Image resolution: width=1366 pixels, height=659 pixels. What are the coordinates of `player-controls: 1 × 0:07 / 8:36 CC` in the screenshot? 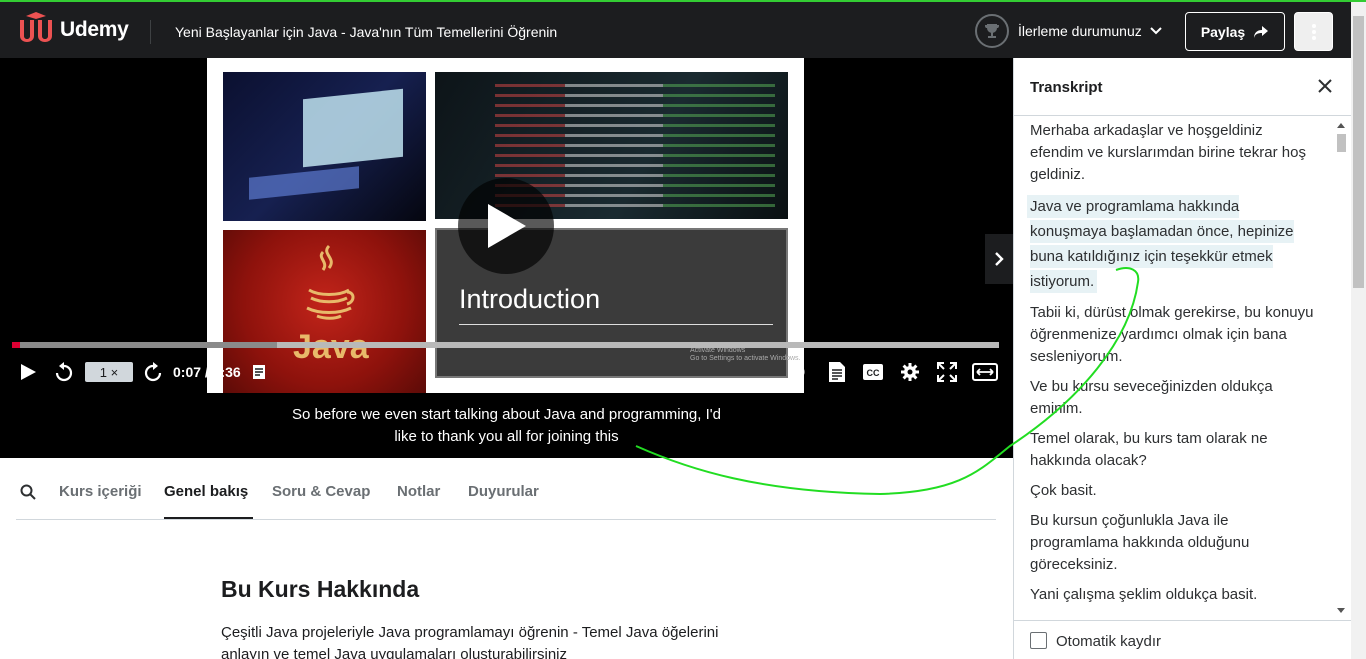 It's located at (506, 372).